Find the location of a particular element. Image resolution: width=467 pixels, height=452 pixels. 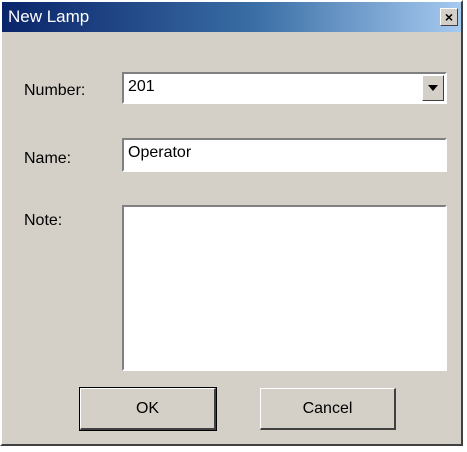

close-icon: × is located at coordinates (449, 17).